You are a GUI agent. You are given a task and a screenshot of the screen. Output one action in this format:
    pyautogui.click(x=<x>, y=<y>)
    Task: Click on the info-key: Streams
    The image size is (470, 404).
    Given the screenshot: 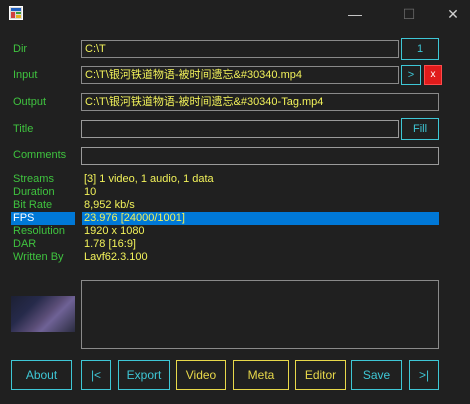 What is the action you would take?
    pyautogui.click(x=33, y=179)
    